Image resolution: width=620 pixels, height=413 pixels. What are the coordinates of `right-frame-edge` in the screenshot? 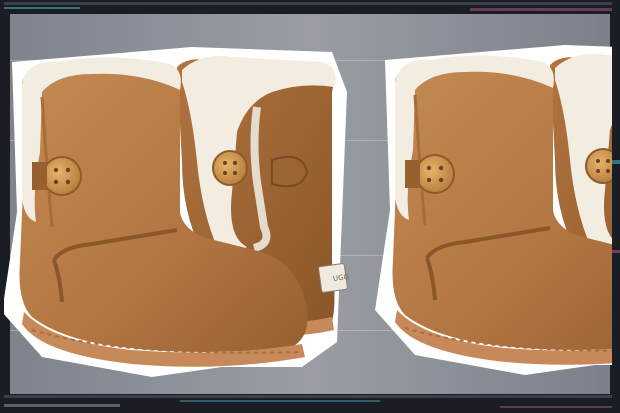 It's located at (616, 206).